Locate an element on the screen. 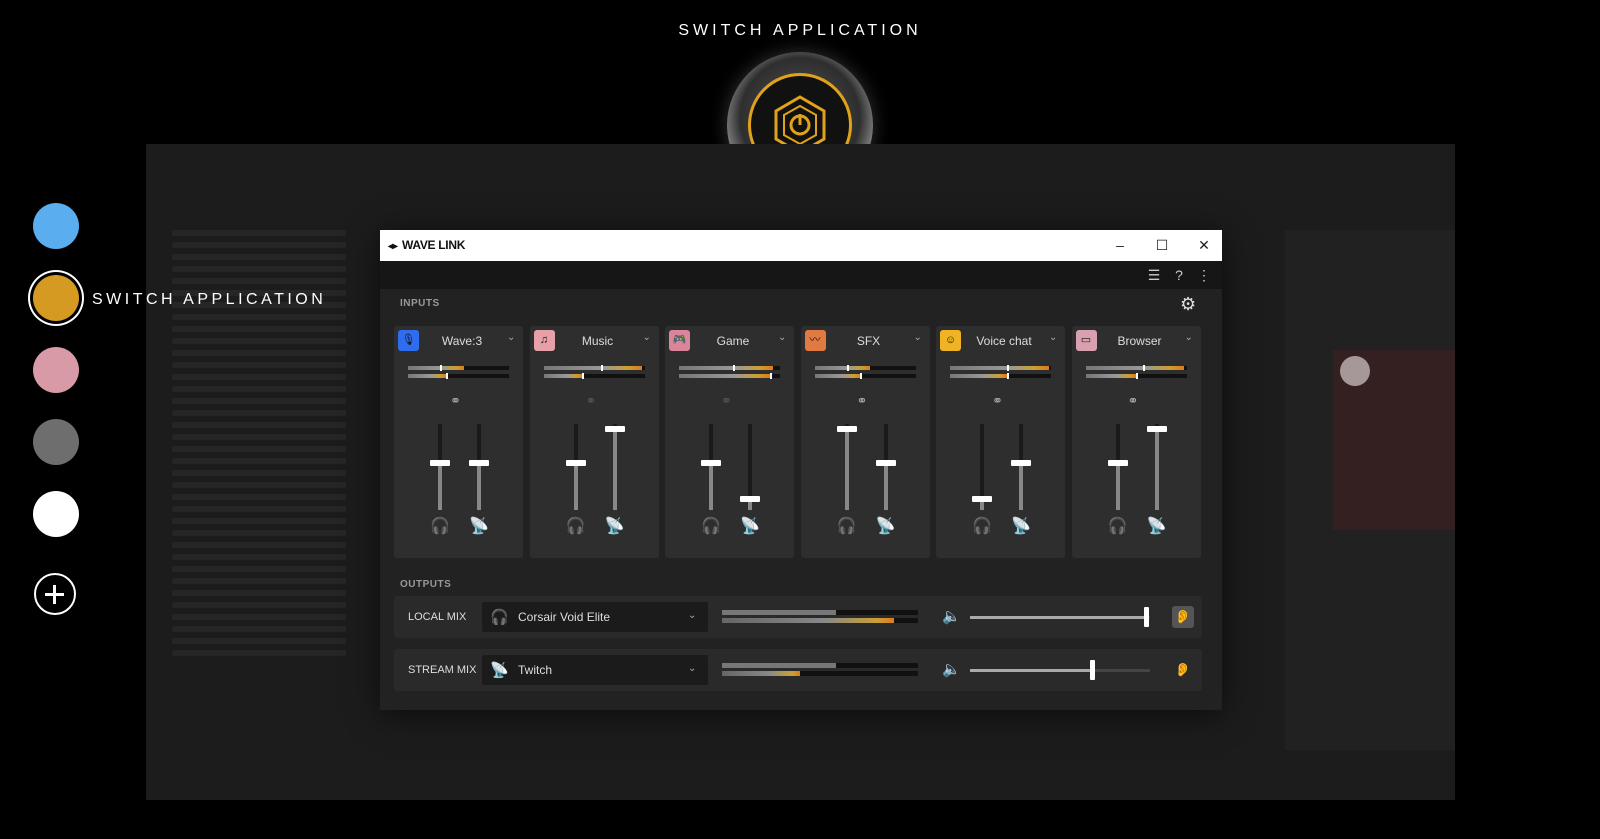 The height and width of the screenshot is (839, 1600). output-device-select: 🎧 Corsair Void Elite ⌄ is located at coordinates (595, 617).